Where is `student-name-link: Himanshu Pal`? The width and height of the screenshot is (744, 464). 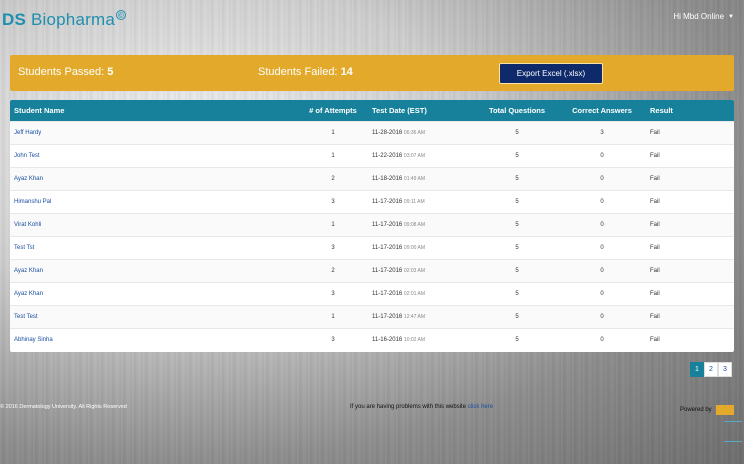 student-name-link: Himanshu Pal is located at coordinates (154, 201).